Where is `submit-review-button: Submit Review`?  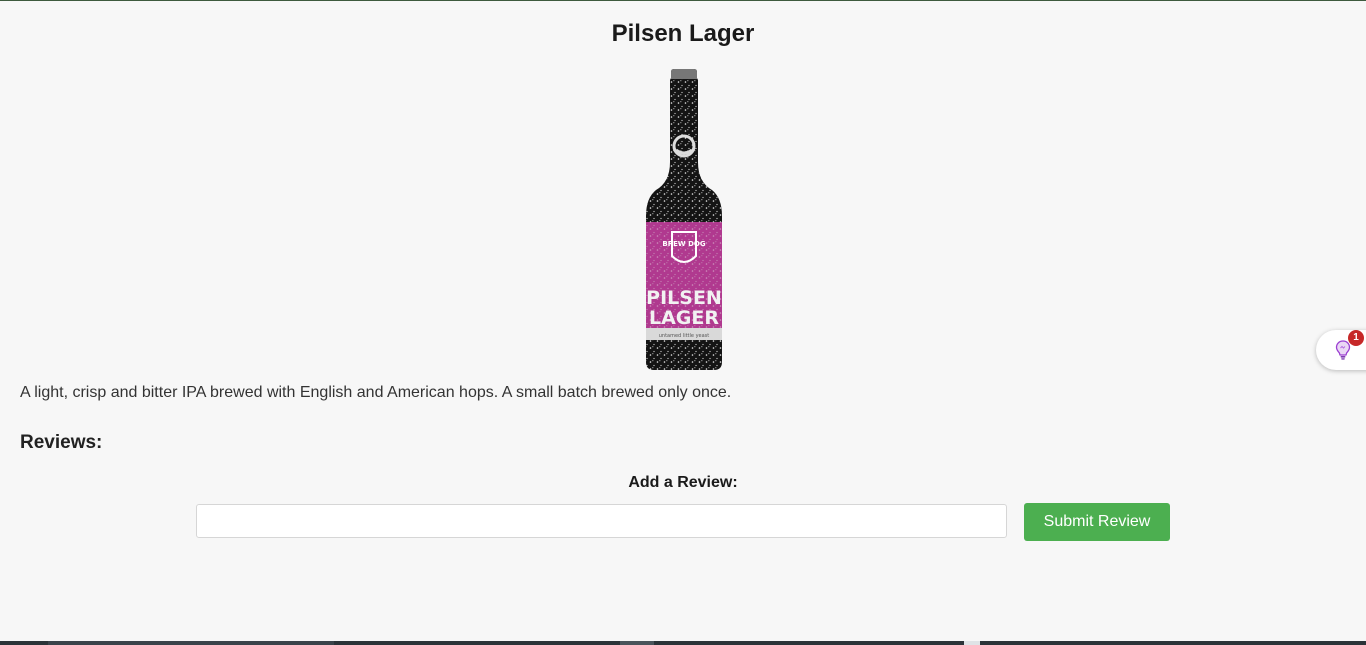 submit-review-button: Submit Review is located at coordinates (1097, 522).